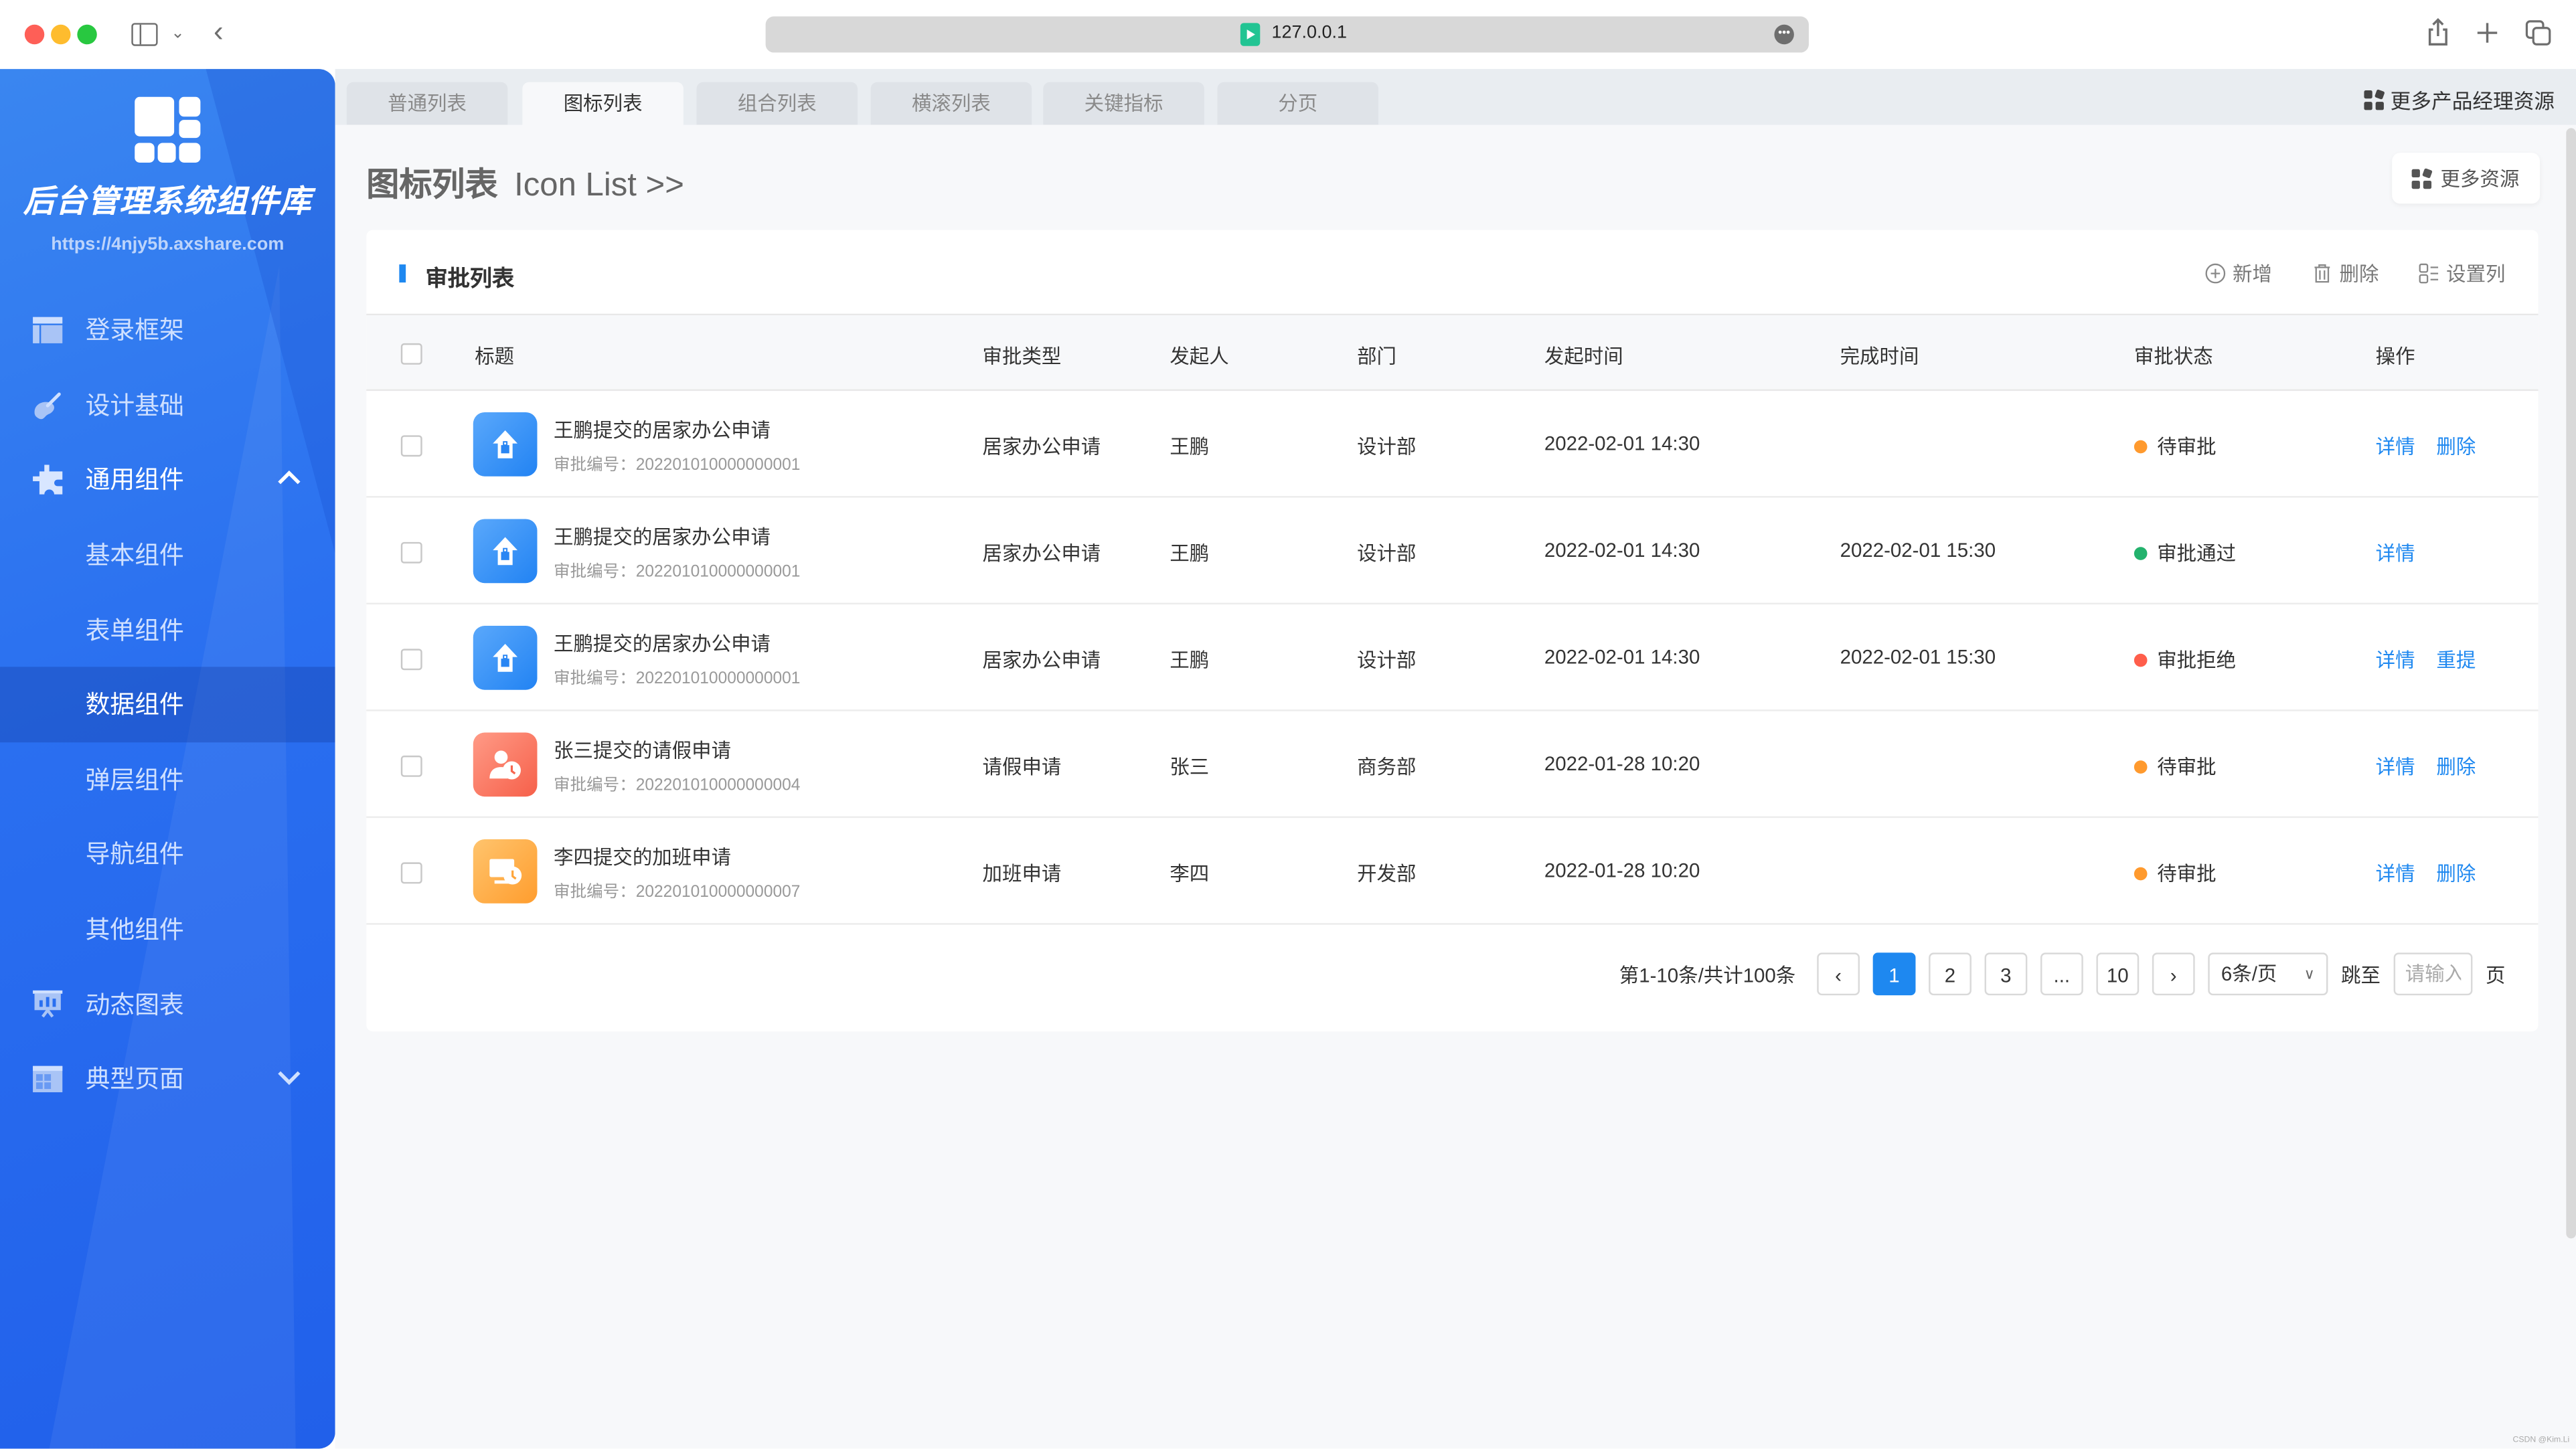  Describe the element at coordinates (1387, 660) in the screenshot. I see `department: 设计部` at that location.